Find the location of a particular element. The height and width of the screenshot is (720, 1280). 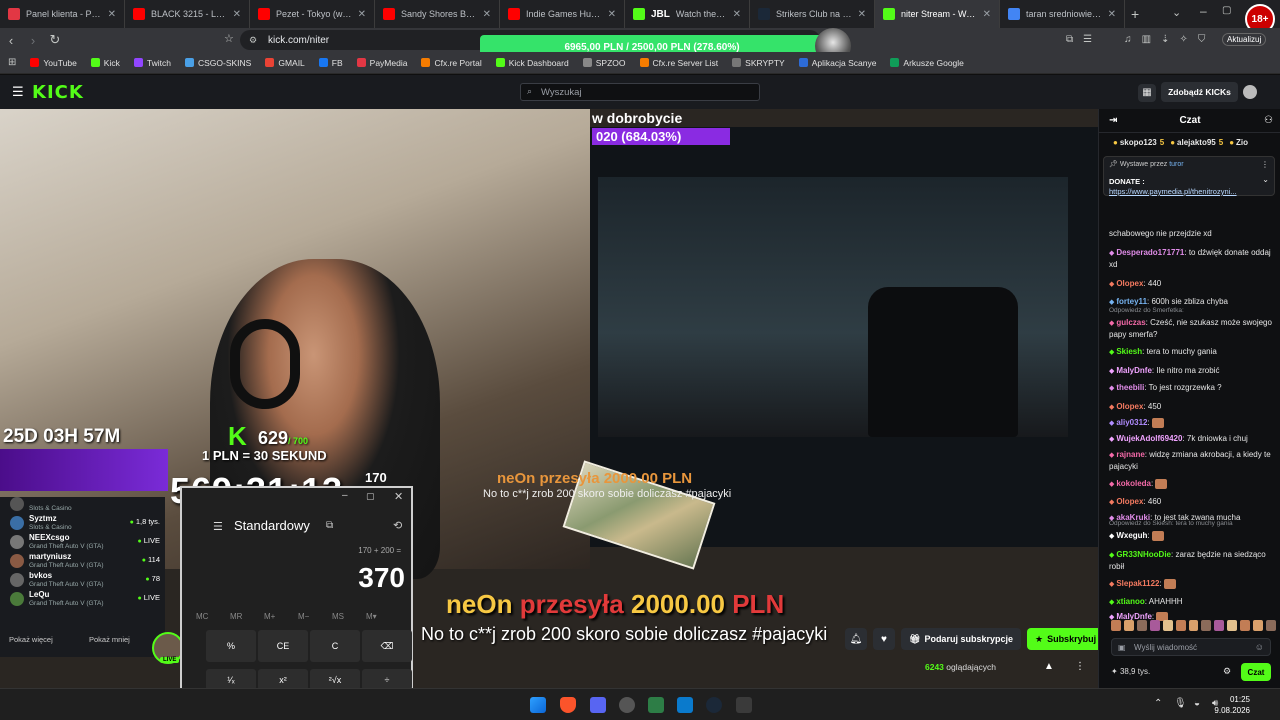

chat-username: MalyDnfe is located at coordinates (1134, 370).